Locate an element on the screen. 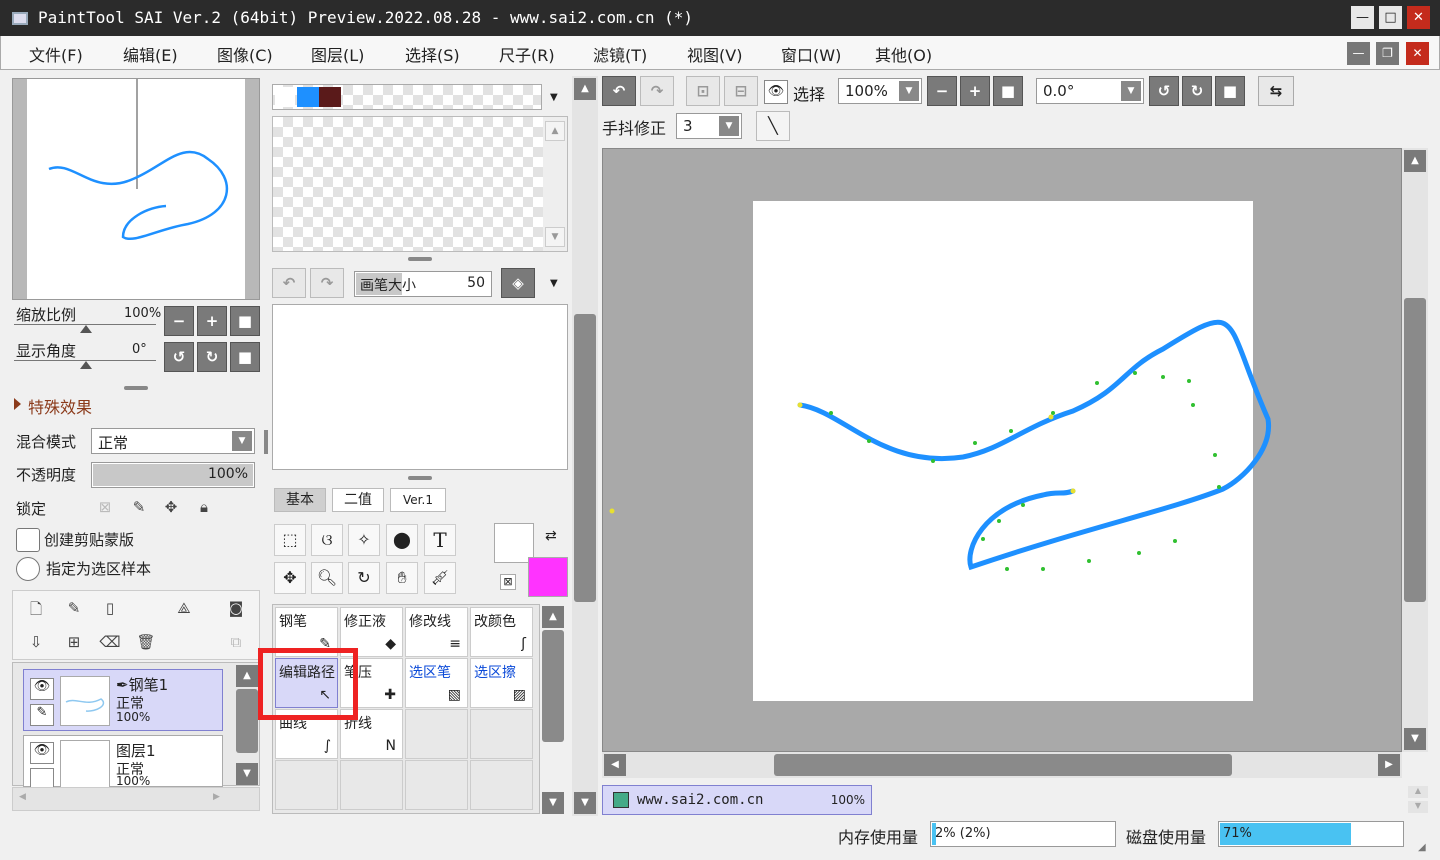 This screenshot has height=860, width=1440. menu-view: 视图(V) is located at coordinates (714, 54).